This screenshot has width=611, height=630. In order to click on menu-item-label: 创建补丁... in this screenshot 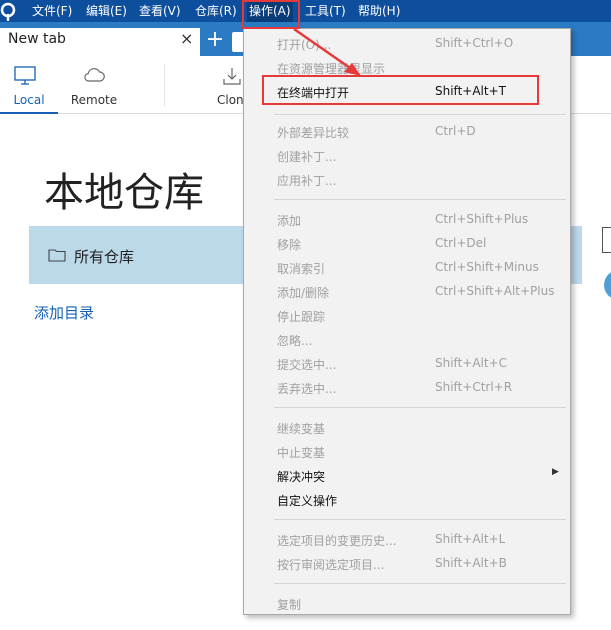, I will do `click(307, 157)`.